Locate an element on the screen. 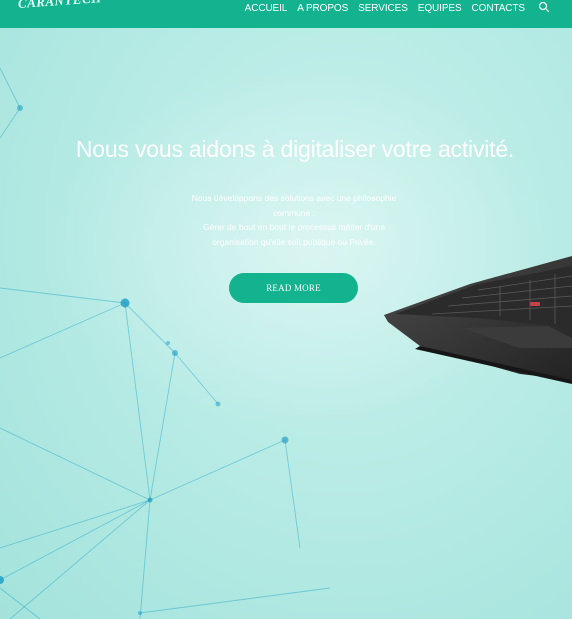 The height and width of the screenshot is (619, 572). nav-item-a-propos: A PROPOS is located at coordinates (322, 9).